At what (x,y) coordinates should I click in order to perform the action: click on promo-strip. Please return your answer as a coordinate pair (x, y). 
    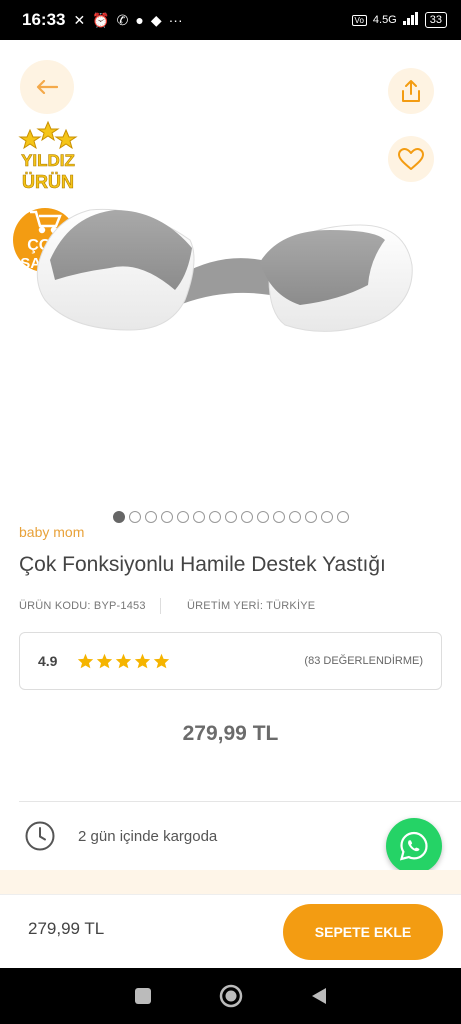
    Looking at the image, I should click on (230, 882).